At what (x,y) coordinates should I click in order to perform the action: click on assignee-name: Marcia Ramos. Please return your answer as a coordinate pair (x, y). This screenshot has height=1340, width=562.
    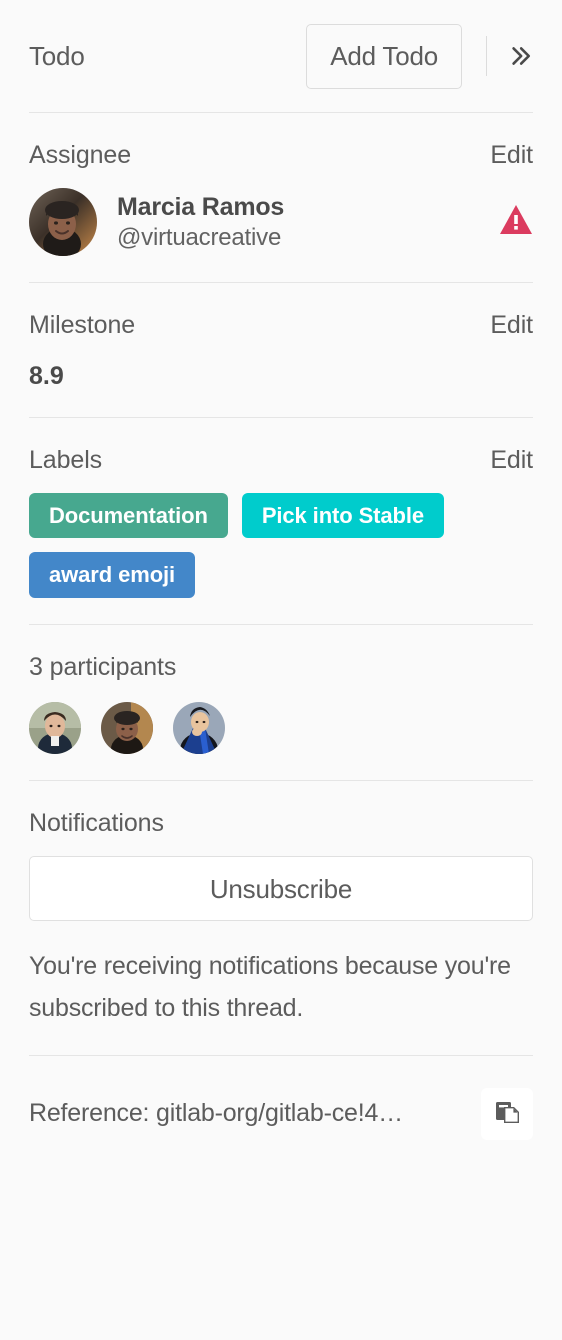
    Looking at the image, I should click on (201, 207).